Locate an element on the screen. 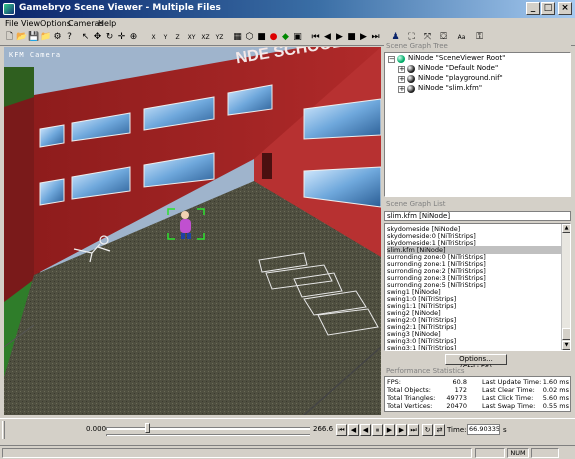  camera-icon: ▣ is located at coordinates (297, 37).